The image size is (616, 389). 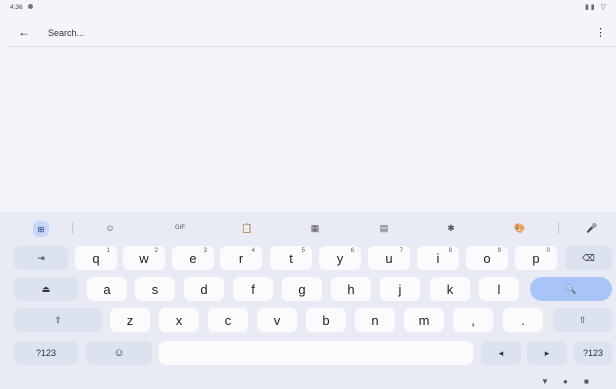 I want to click on key-comma: ,, so click(x=473, y=320).